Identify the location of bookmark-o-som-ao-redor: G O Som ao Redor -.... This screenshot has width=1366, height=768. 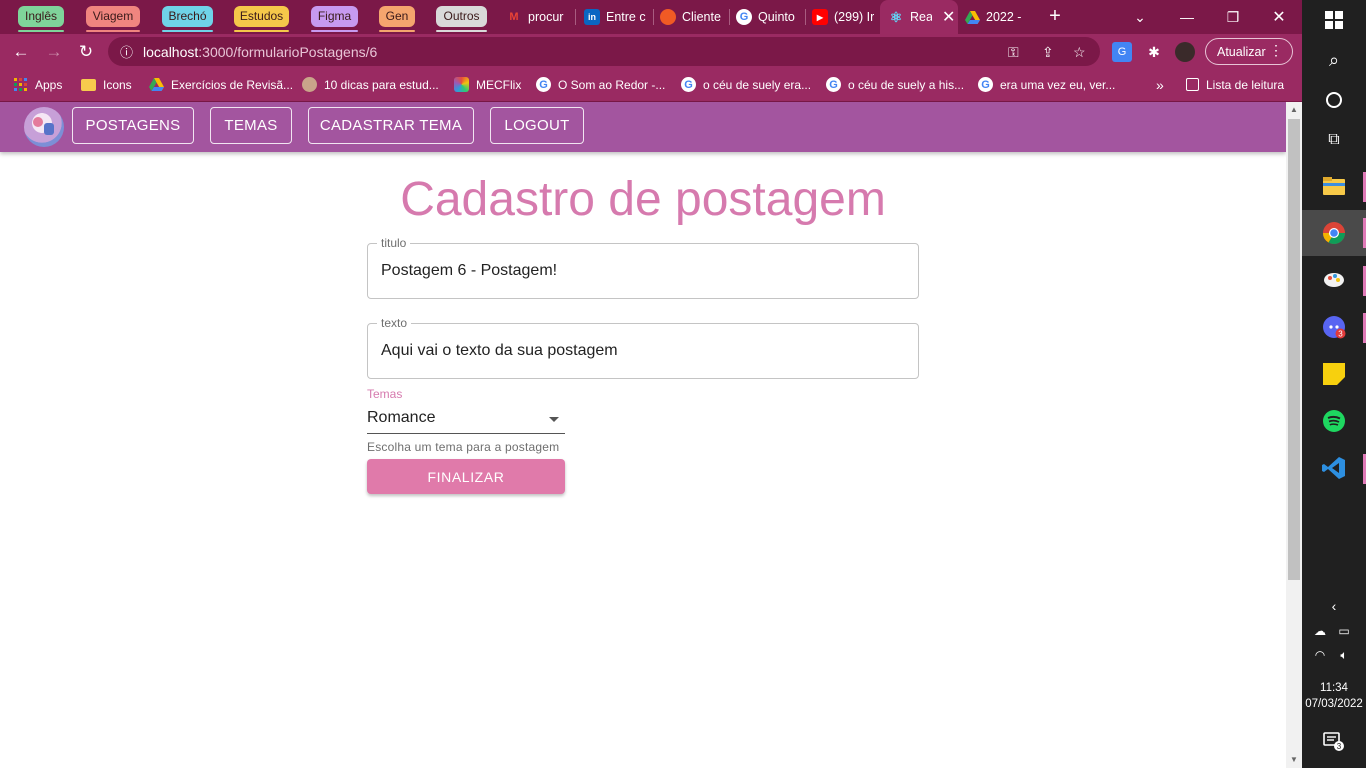
(600, 84).